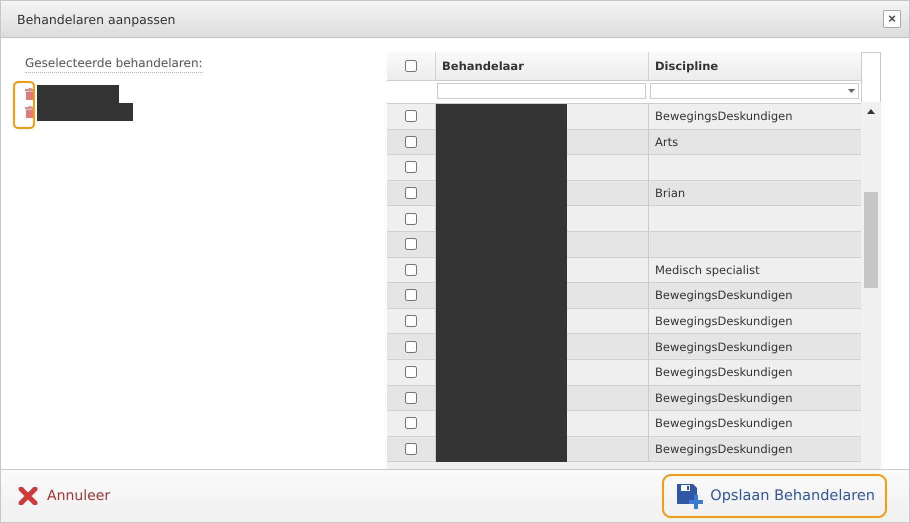  What do you see at coordinates (624, 193) in the screenshot?
I see `table-row: Brian` at bounding box center [624, 193].